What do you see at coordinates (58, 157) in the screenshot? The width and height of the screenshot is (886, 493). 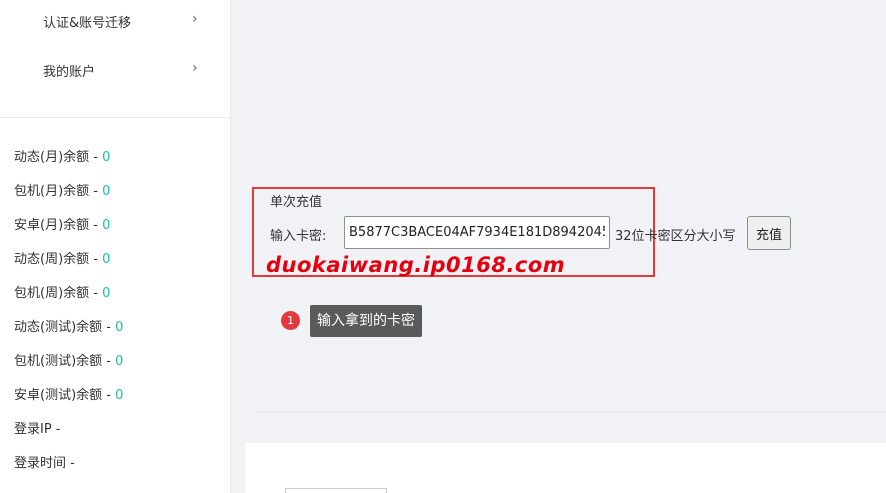 I see `stat-label: 动态(月)余额 -` at bounding box center [58, 157].